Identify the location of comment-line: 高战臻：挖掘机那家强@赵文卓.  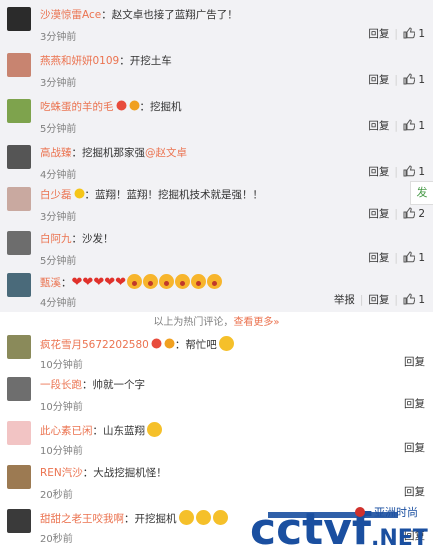
(113, 153).